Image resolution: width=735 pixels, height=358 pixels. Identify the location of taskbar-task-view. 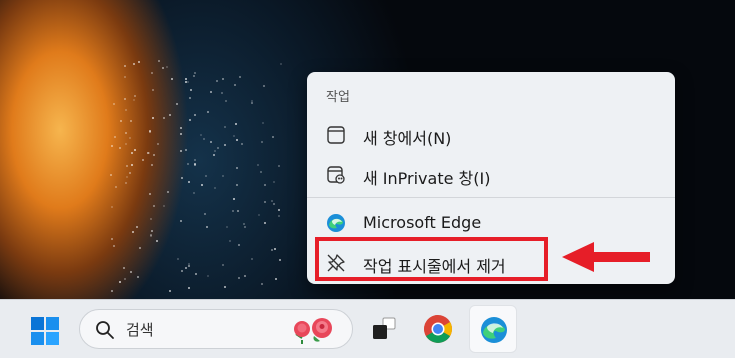
(384, 329).